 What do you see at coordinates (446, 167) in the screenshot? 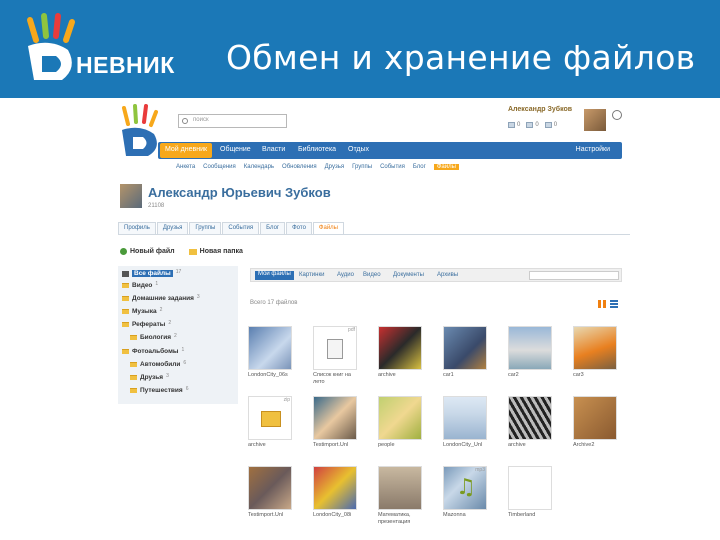
I see `subnav-files: Файлы` at bounding box center [446, 167].